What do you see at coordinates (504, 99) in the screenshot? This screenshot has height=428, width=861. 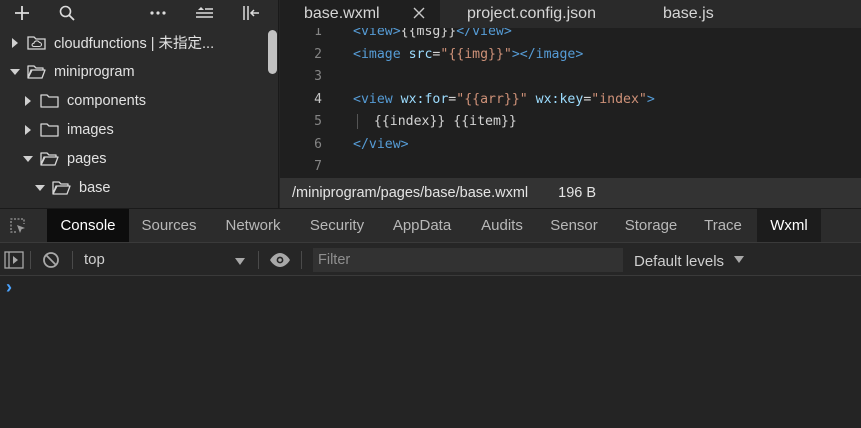 I see `code-text: <view wx:for="{{arr}}" wx:key="index">` at bounding box center [504, 99].